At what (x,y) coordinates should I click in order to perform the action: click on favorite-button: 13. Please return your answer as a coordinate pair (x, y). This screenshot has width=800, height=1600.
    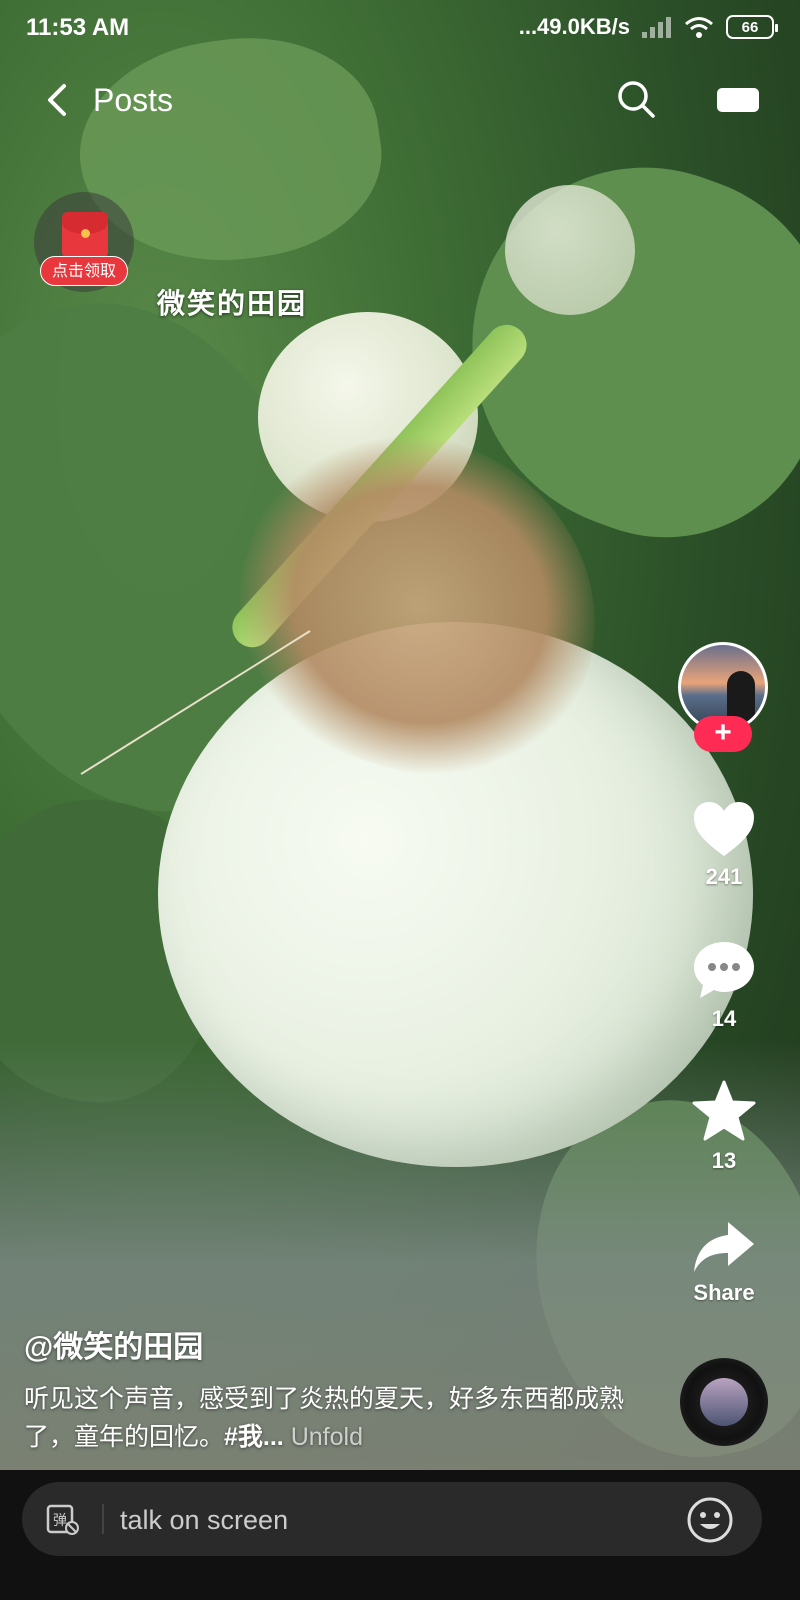
    Looking at the image, I should click on (724, 1127).